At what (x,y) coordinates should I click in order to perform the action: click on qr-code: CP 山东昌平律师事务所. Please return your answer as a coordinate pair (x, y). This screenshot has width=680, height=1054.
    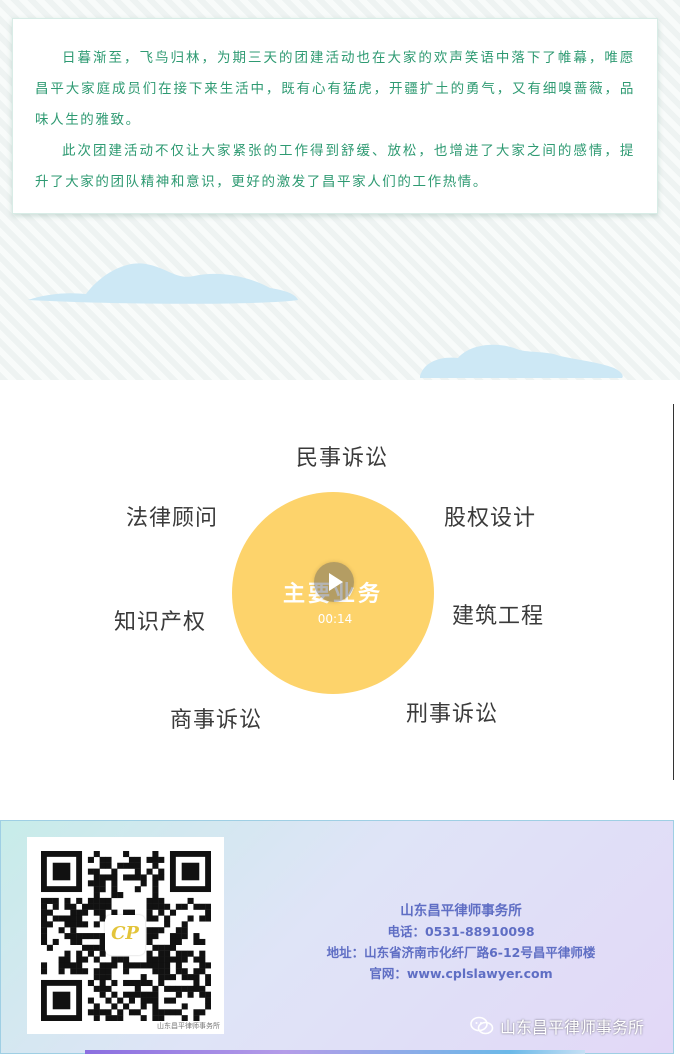
    Looking at the image, I should click on (125, 935).